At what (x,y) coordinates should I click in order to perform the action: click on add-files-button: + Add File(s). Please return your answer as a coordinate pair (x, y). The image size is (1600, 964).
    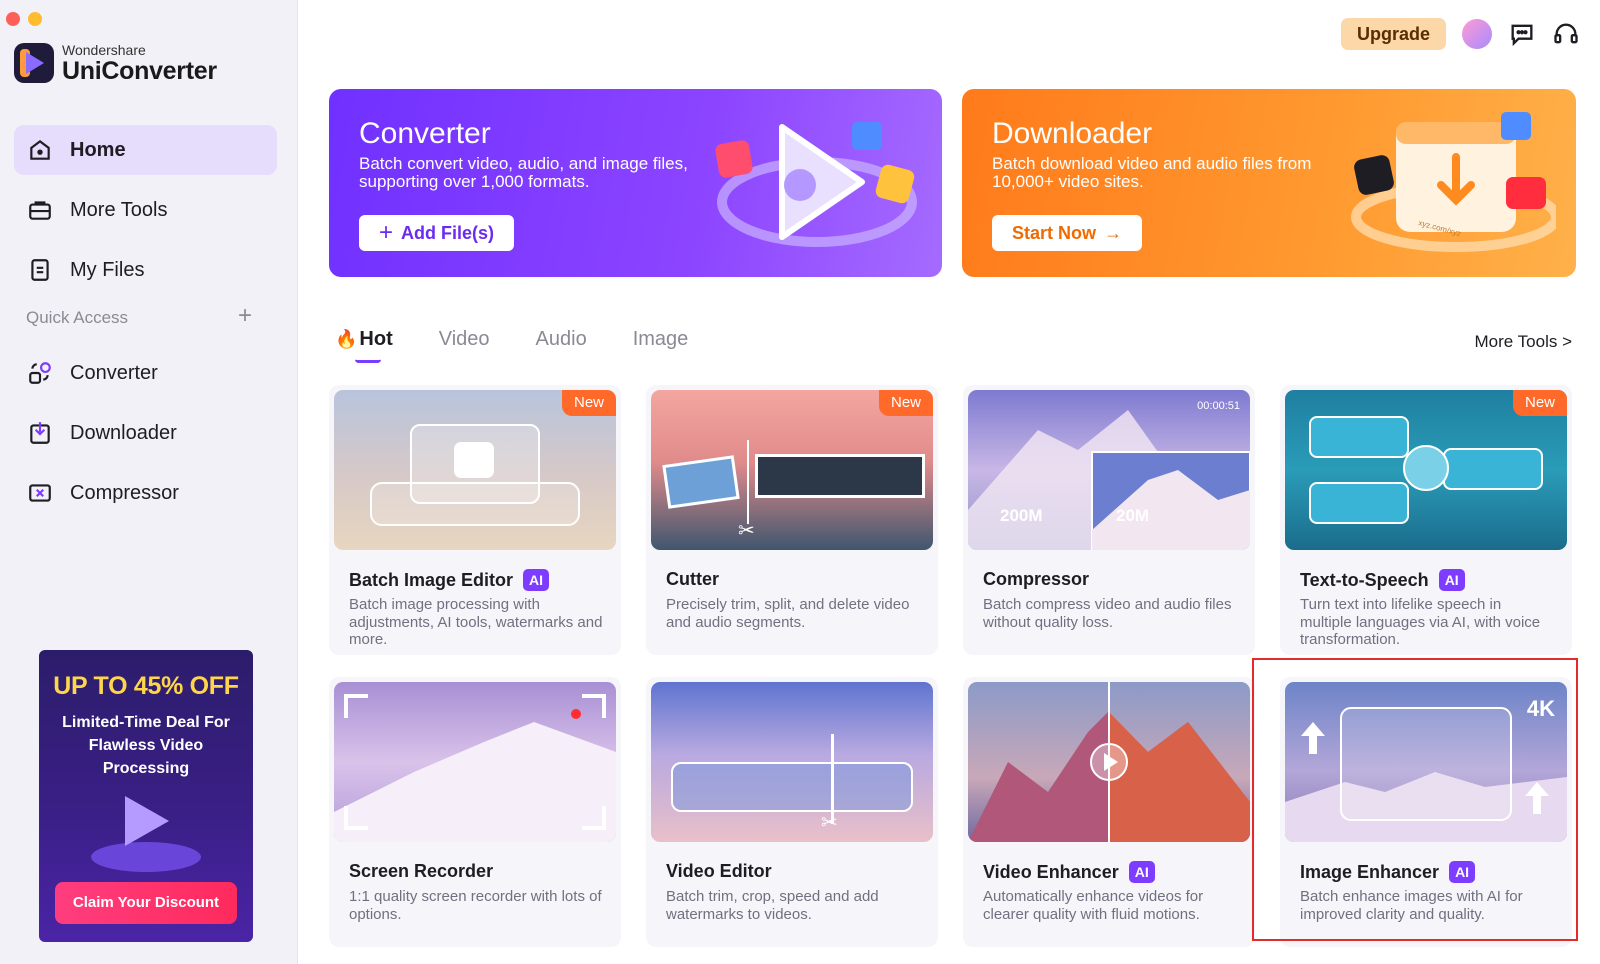
    Looking at the image, I should click on (437, 233).